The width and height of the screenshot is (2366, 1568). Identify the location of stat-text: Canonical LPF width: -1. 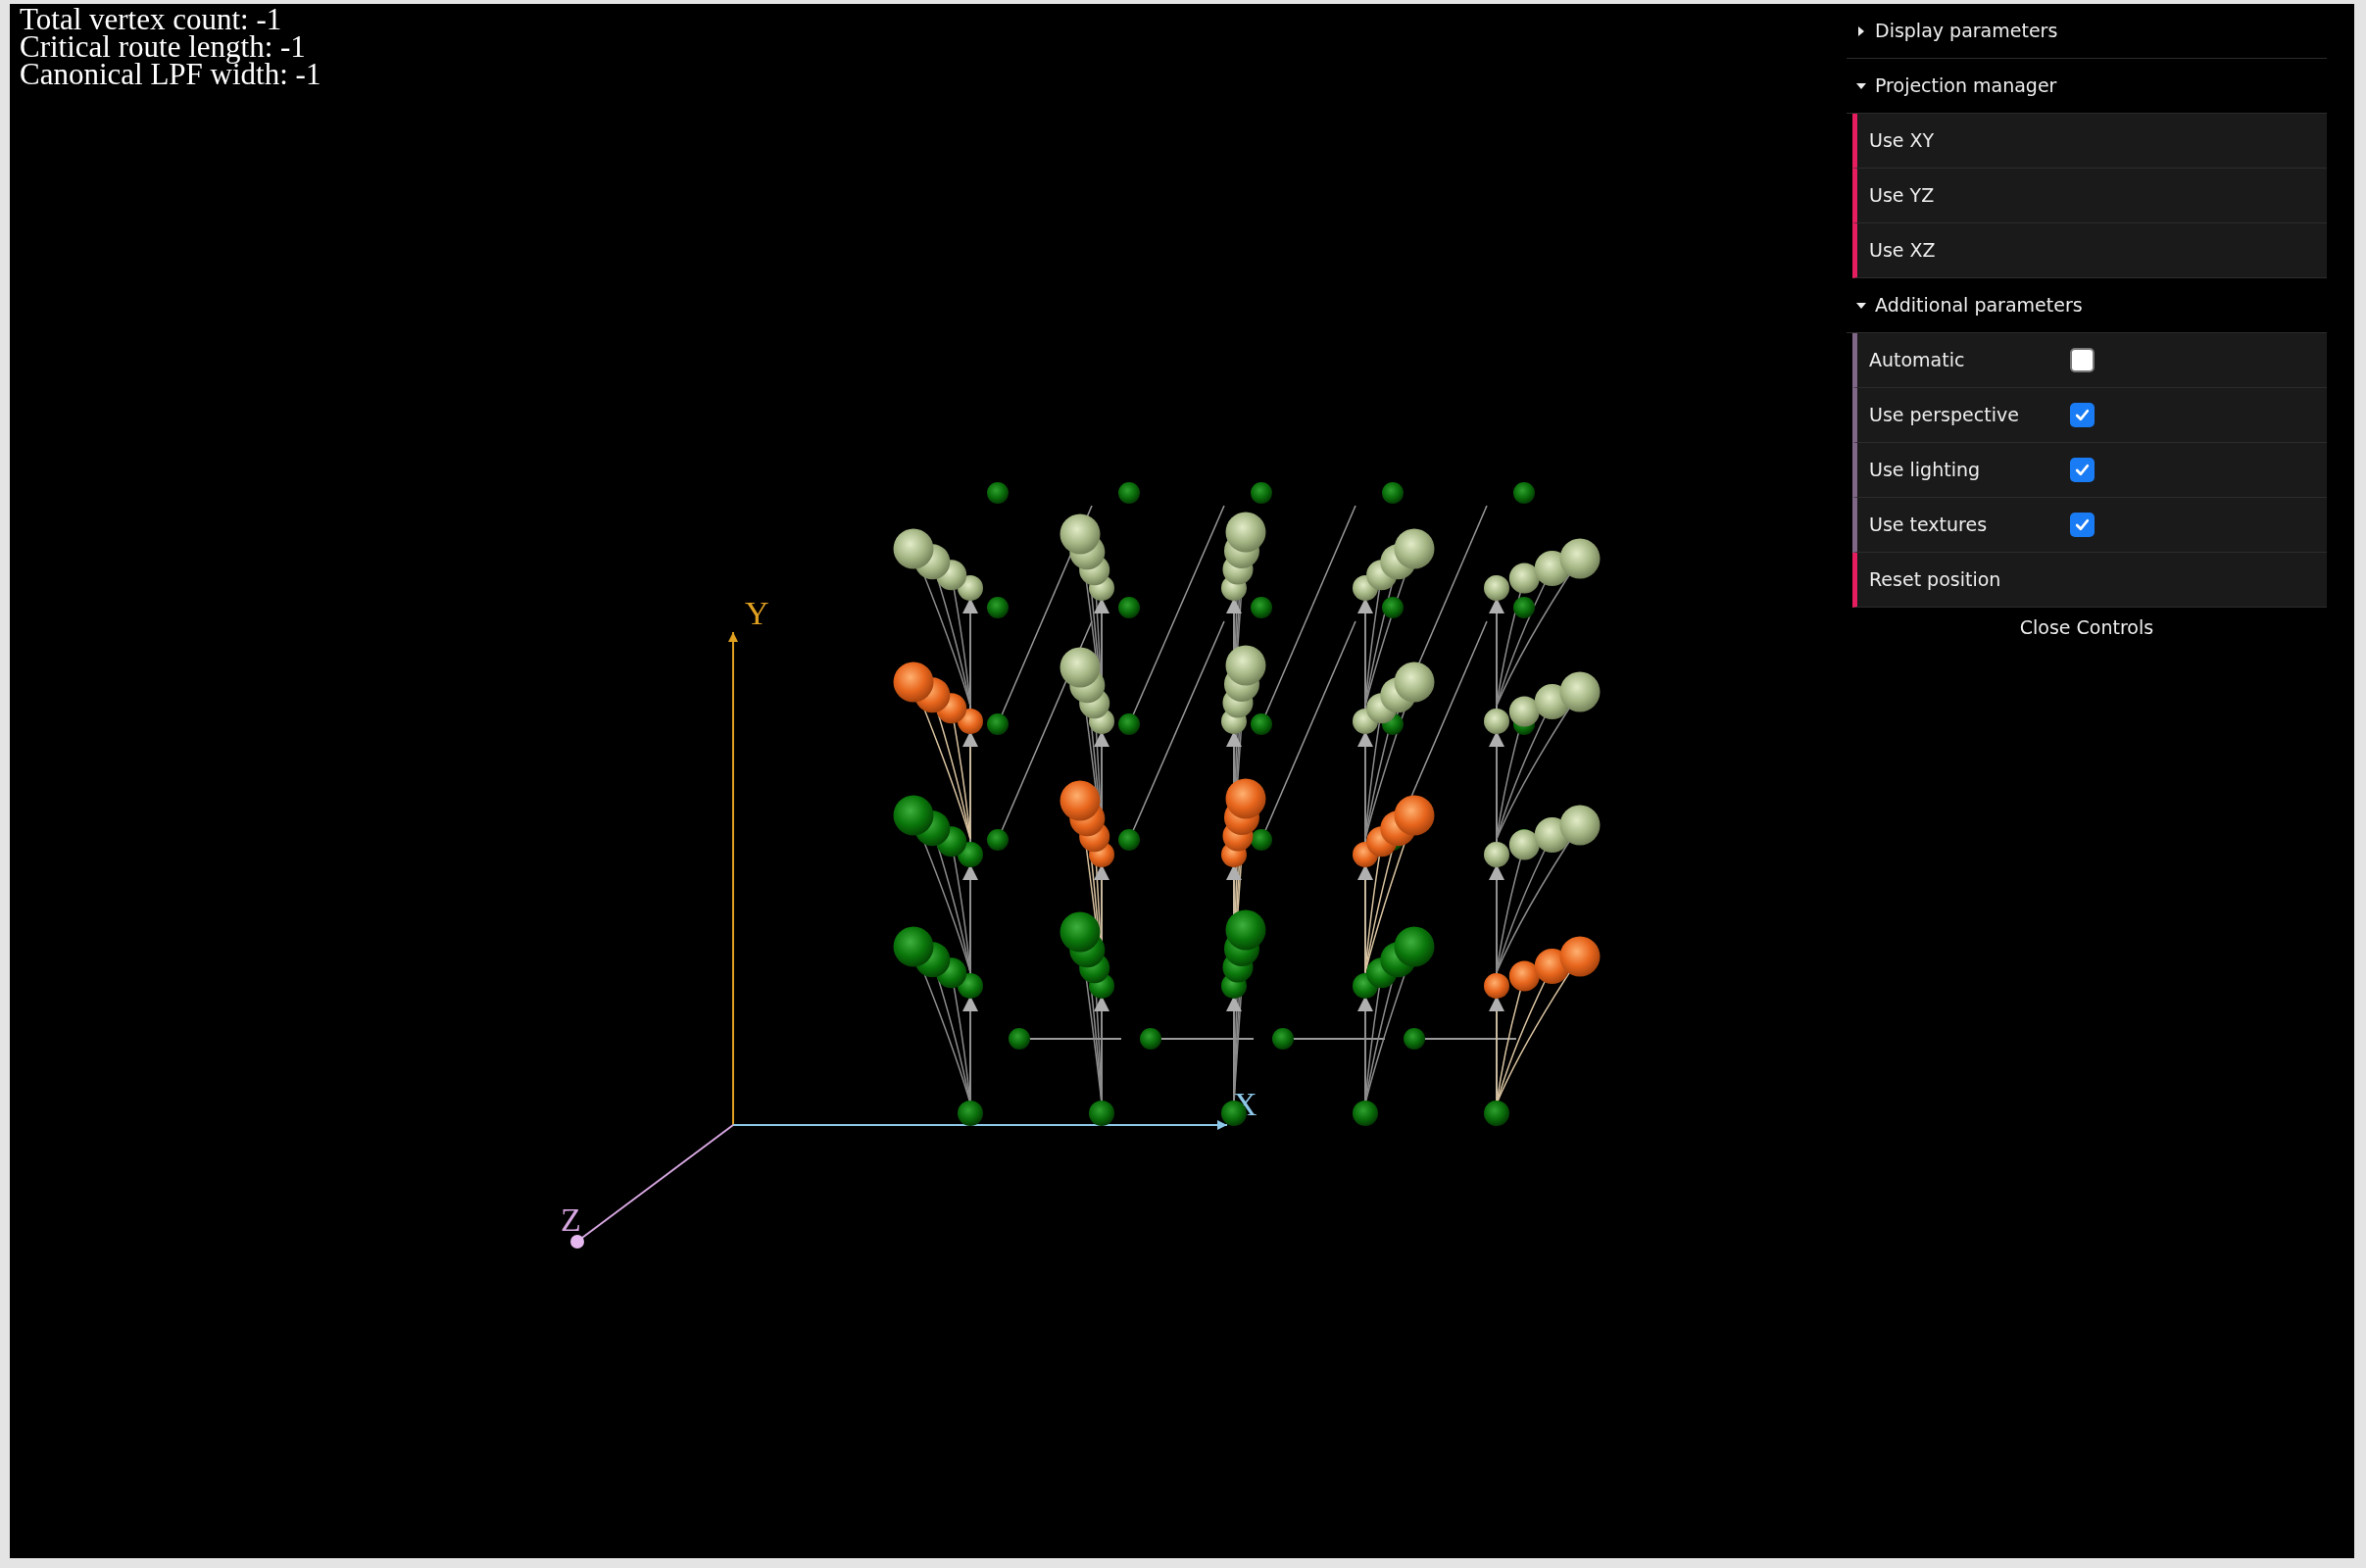
(170, 74).